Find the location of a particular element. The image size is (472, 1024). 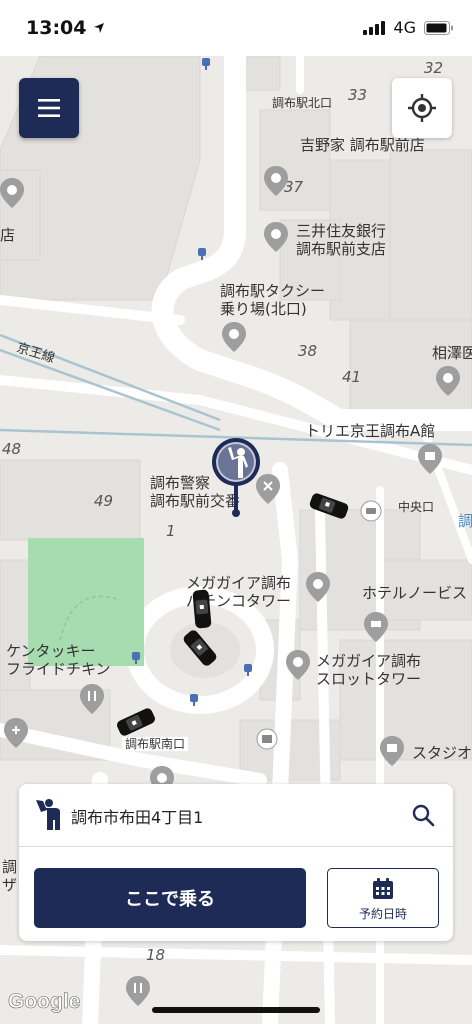

signal-icon is located at coordinates (374, 27).